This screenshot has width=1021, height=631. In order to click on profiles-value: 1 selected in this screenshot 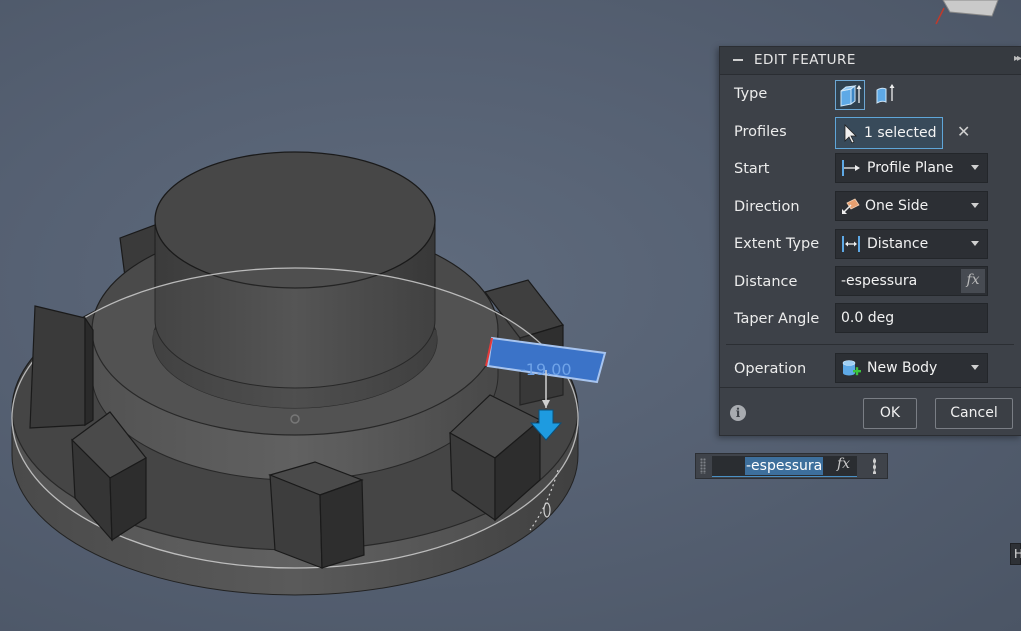, I will do `click(900, 133)`.